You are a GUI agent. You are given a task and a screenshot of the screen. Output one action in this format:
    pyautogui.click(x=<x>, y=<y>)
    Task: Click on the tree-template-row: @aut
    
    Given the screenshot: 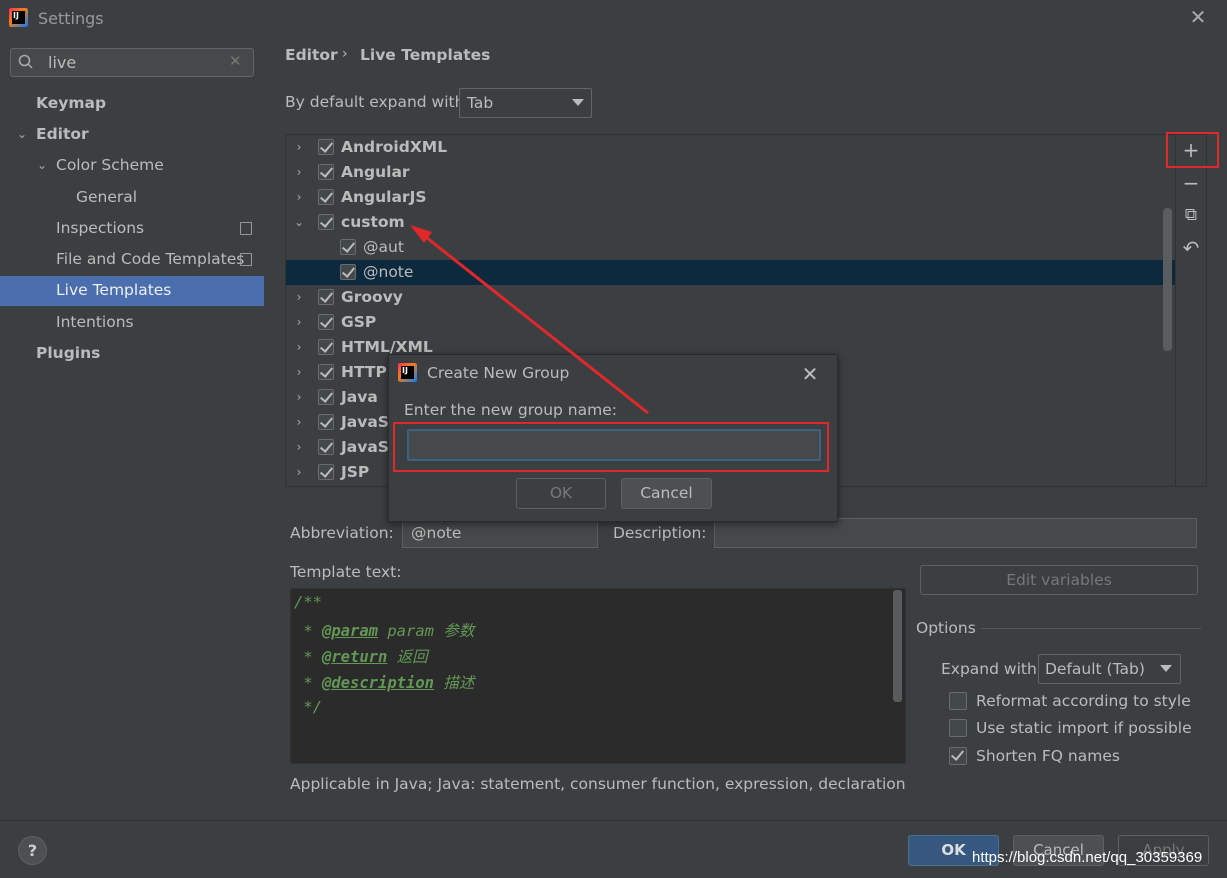 What is the action you would take?
    pyautogui.click(x=372, y=246)
    